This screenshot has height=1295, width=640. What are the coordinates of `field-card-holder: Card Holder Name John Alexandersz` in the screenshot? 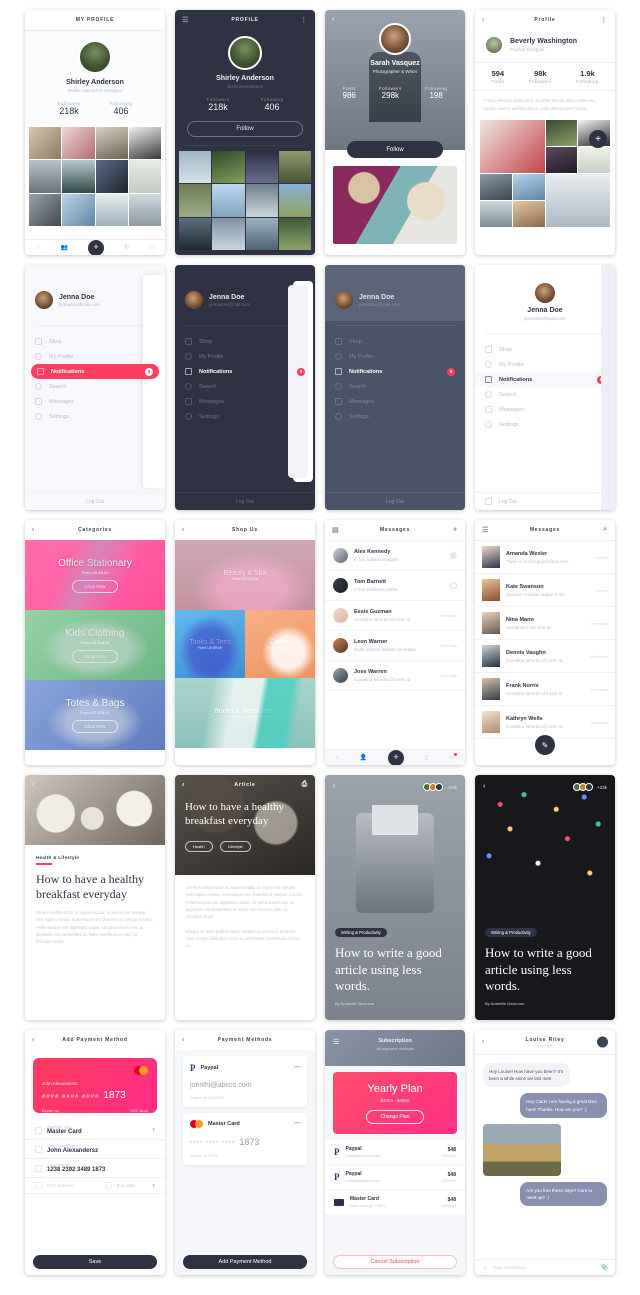 It's located at (95, 1149).